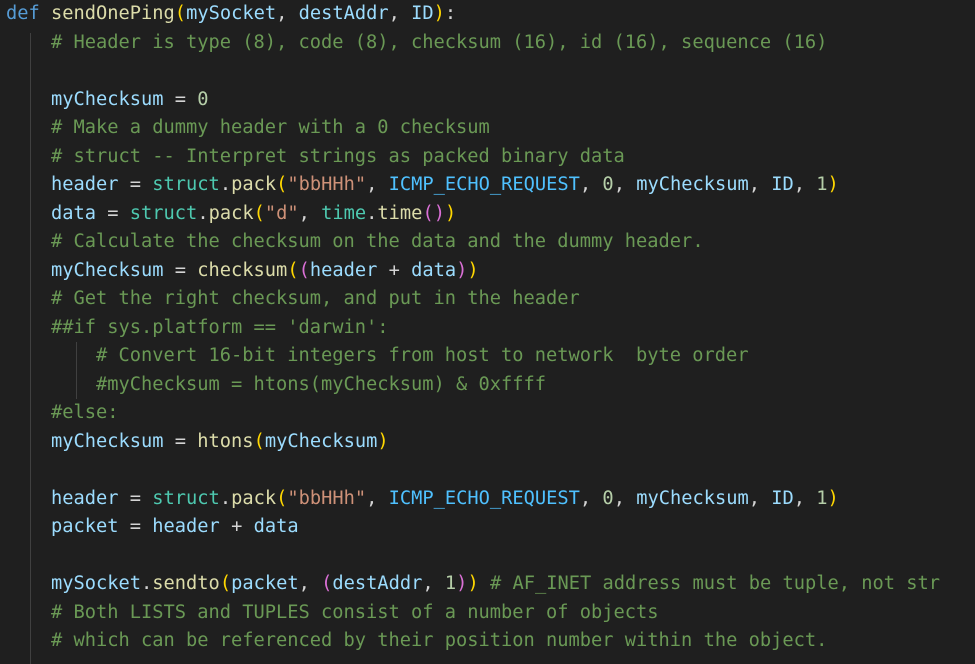 The width and height of the screenshot is (975, 664). I want to click on code-line: #else:, so click(62, 413).